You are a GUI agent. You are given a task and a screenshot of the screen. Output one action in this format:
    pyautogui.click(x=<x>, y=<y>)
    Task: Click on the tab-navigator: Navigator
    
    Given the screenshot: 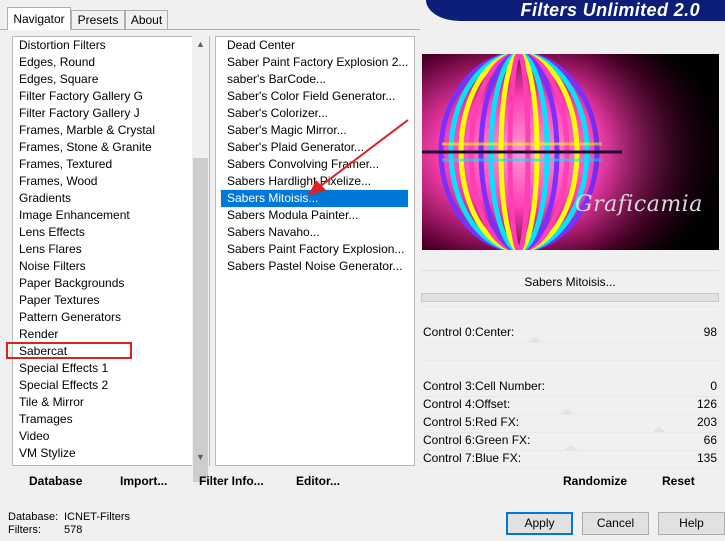 What is the action you would take?
    pyautogui.click(x=39, y=18)
    